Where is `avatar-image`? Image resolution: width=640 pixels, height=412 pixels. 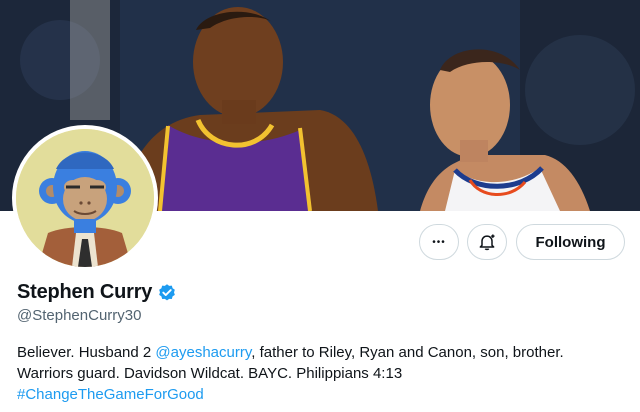 avatar-image is located at coordinates (85, 198).